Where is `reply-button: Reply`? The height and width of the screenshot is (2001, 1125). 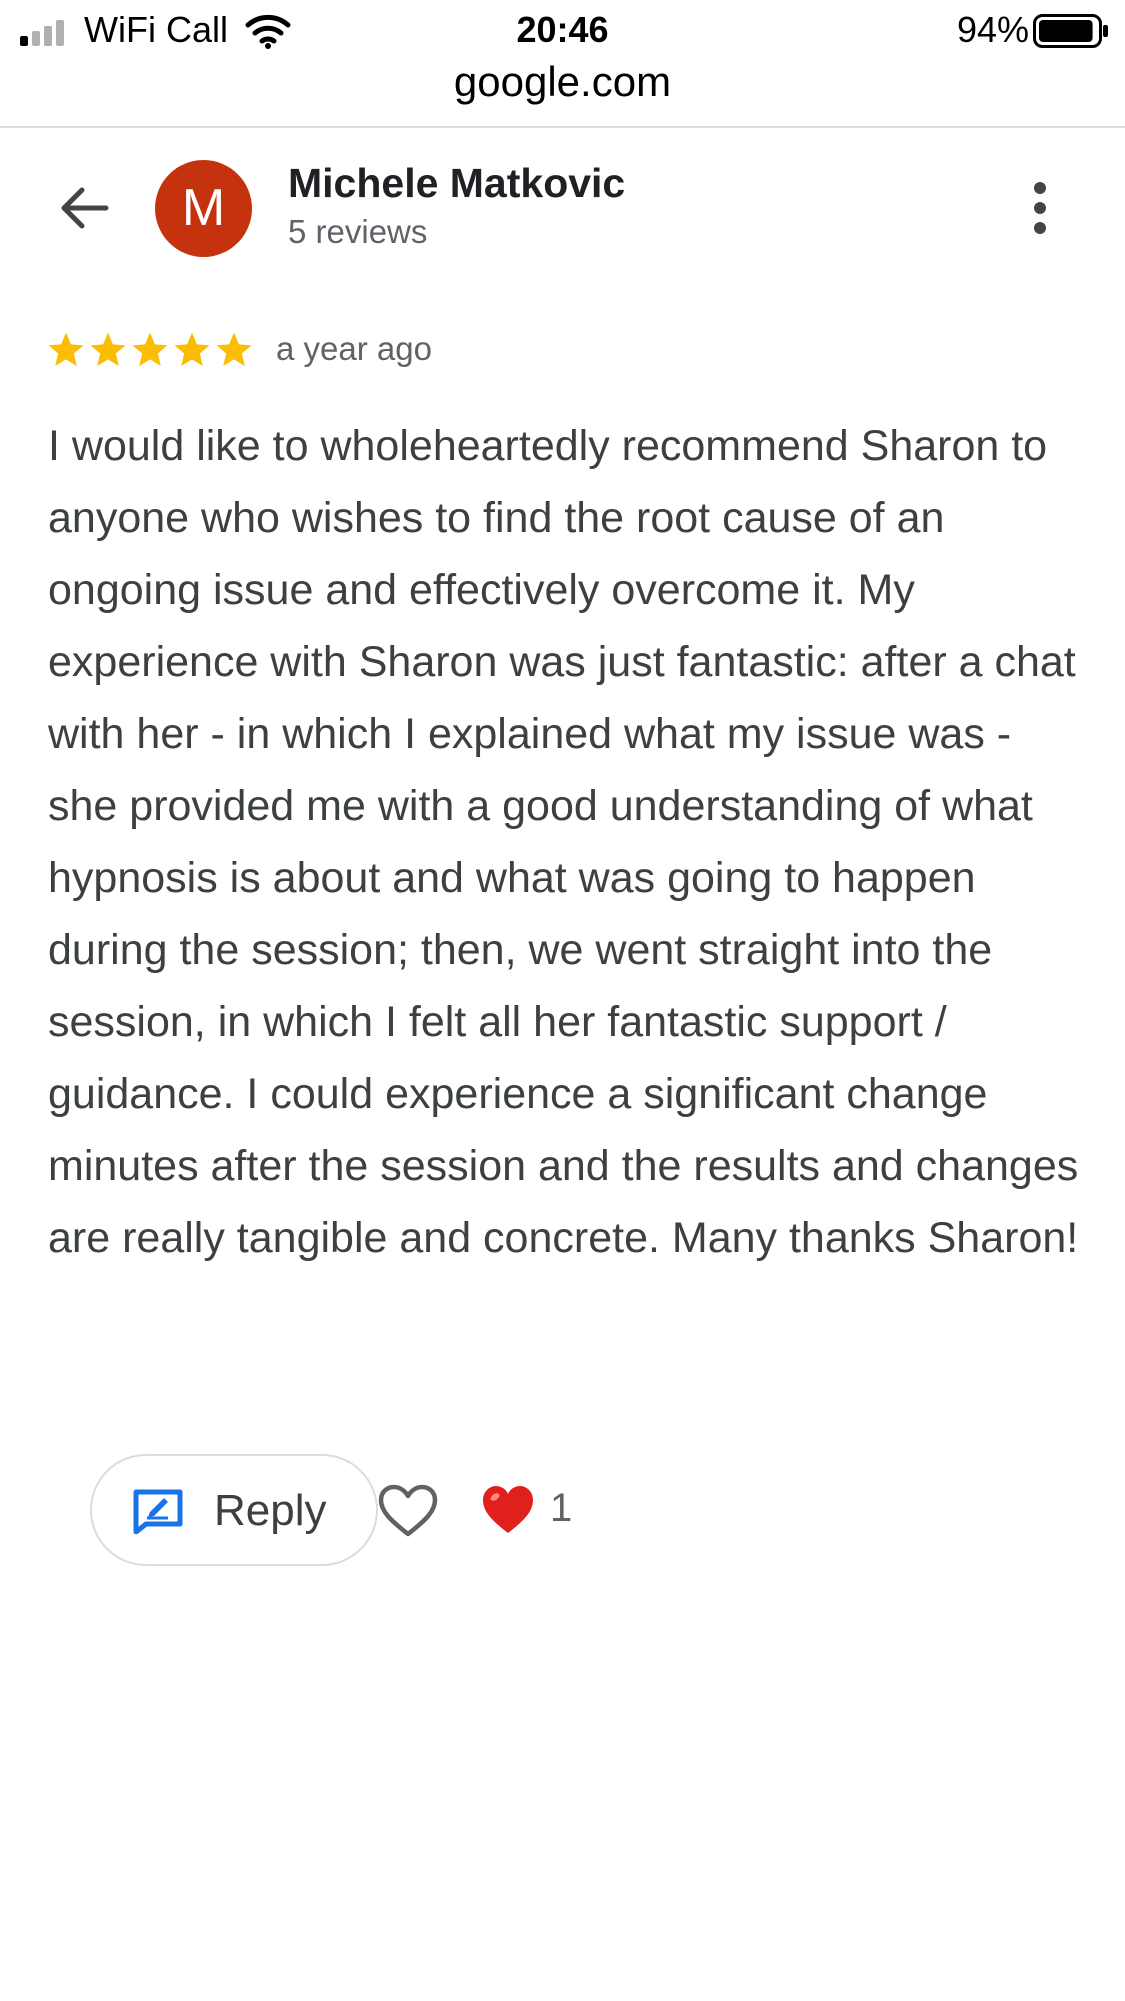
reply-button: Reply is located at coordinates (234, 1510).